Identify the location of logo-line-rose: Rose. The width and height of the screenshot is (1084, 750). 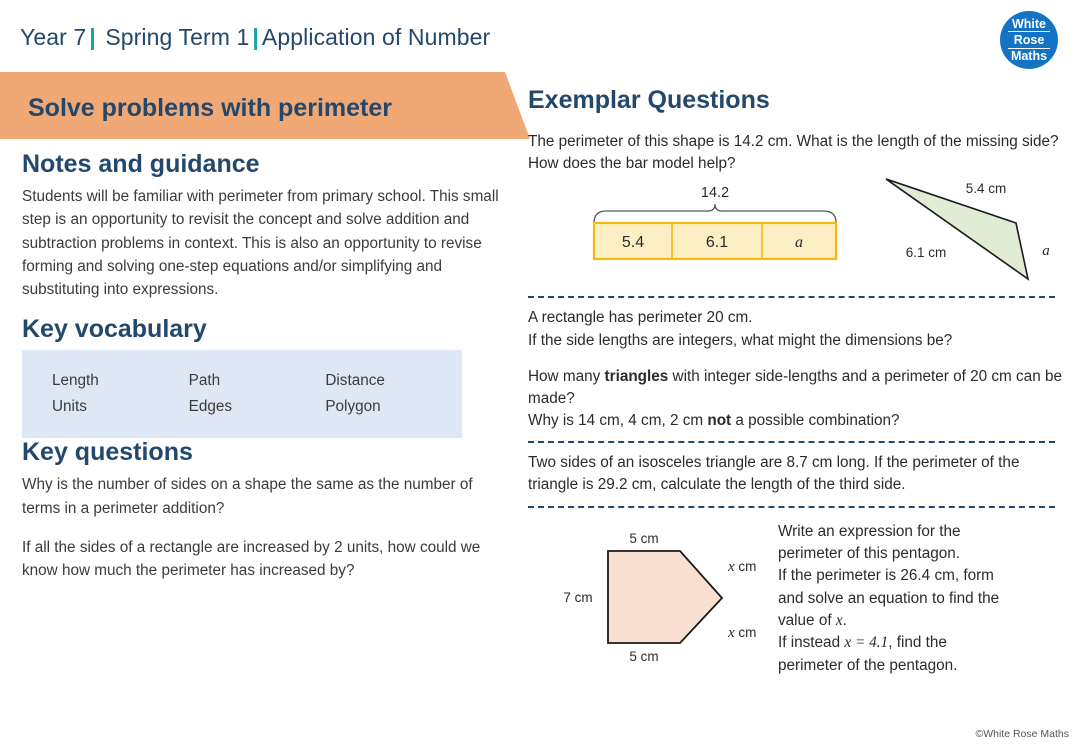
(1029, 40).